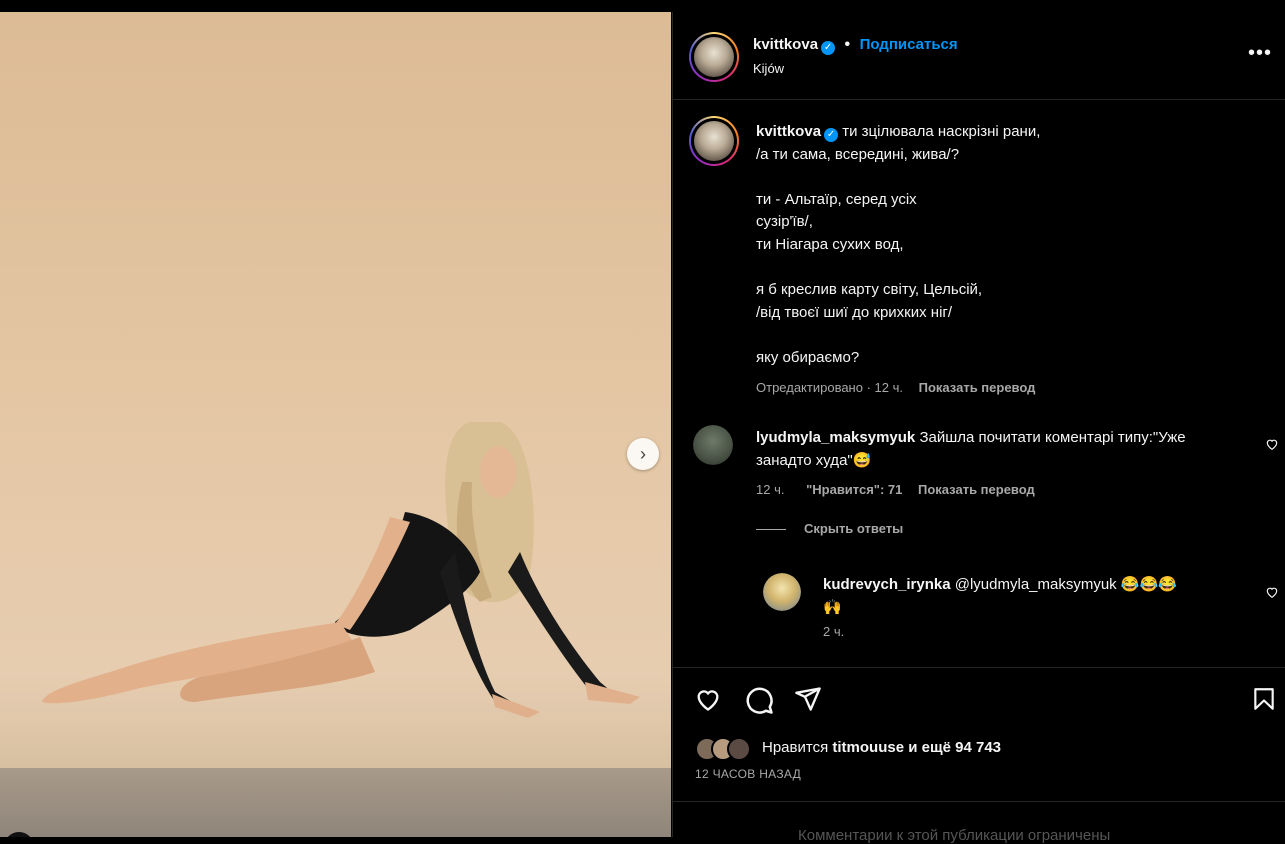 Image resolution: width=1285 pixels, height=844 pixels. I want to click on reply-time: 2 ч., so click(1043, 631).